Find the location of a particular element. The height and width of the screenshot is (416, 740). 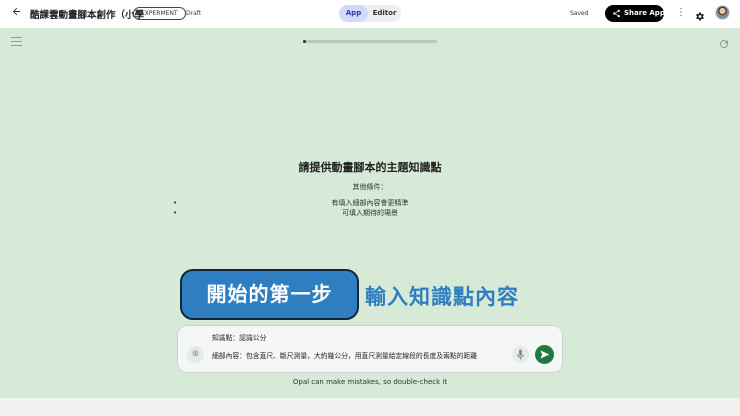

list-item: 有填入細部內容會更精準 is located at coordinates (370, 203).